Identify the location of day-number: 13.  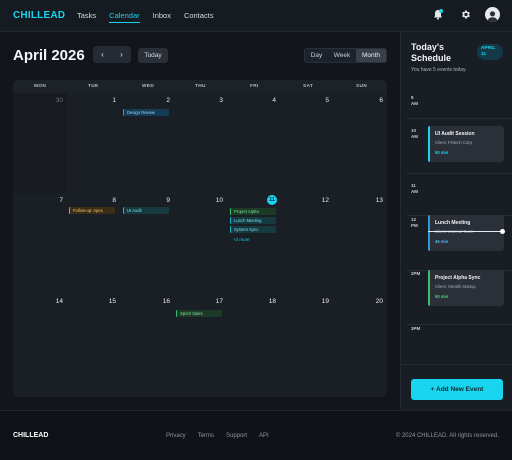
(379, 200).